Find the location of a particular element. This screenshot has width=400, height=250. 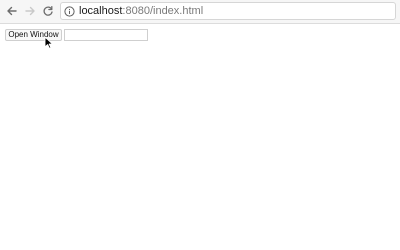

back-button is located at coordinates (12, 11).